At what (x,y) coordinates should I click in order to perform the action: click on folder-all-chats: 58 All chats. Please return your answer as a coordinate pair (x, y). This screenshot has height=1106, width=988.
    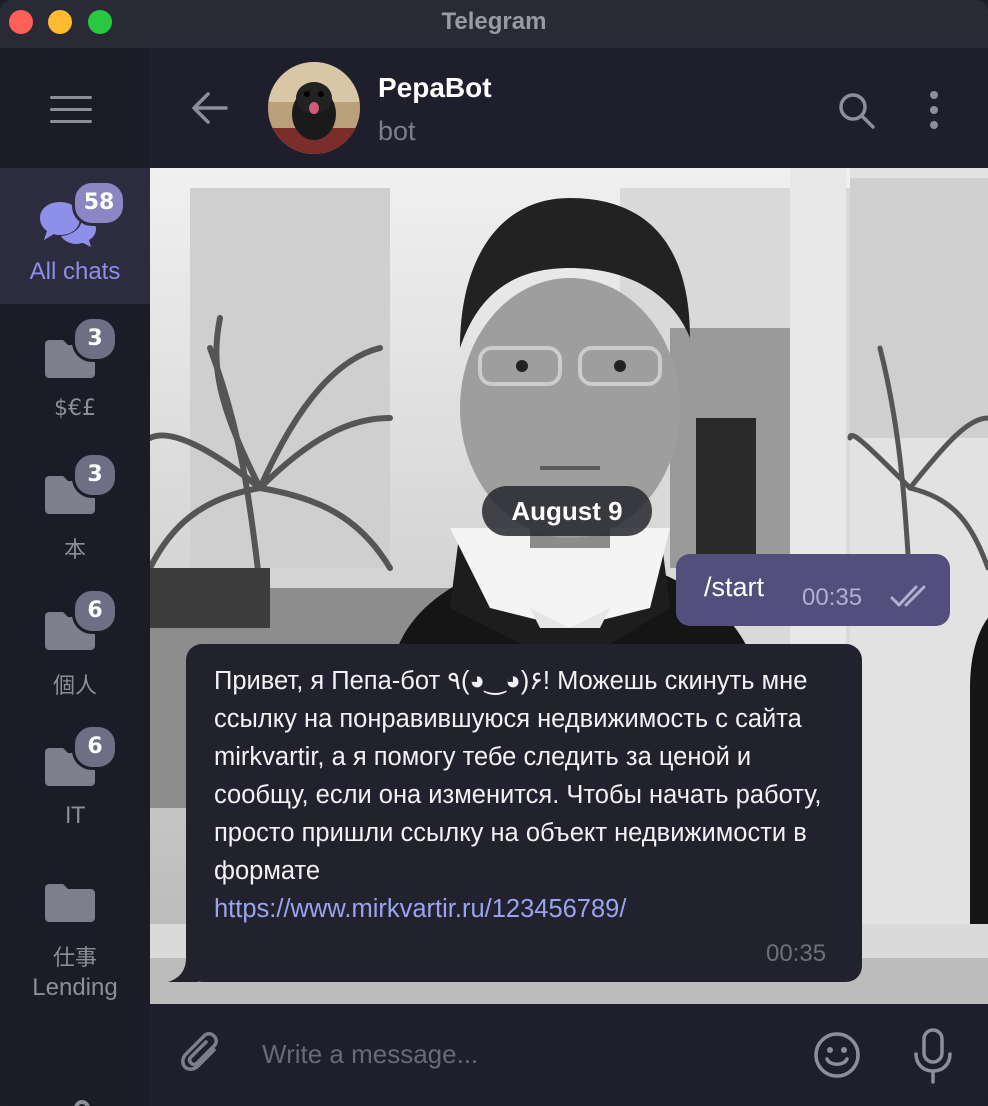
    Looking at the image, I should click on (75, 236).